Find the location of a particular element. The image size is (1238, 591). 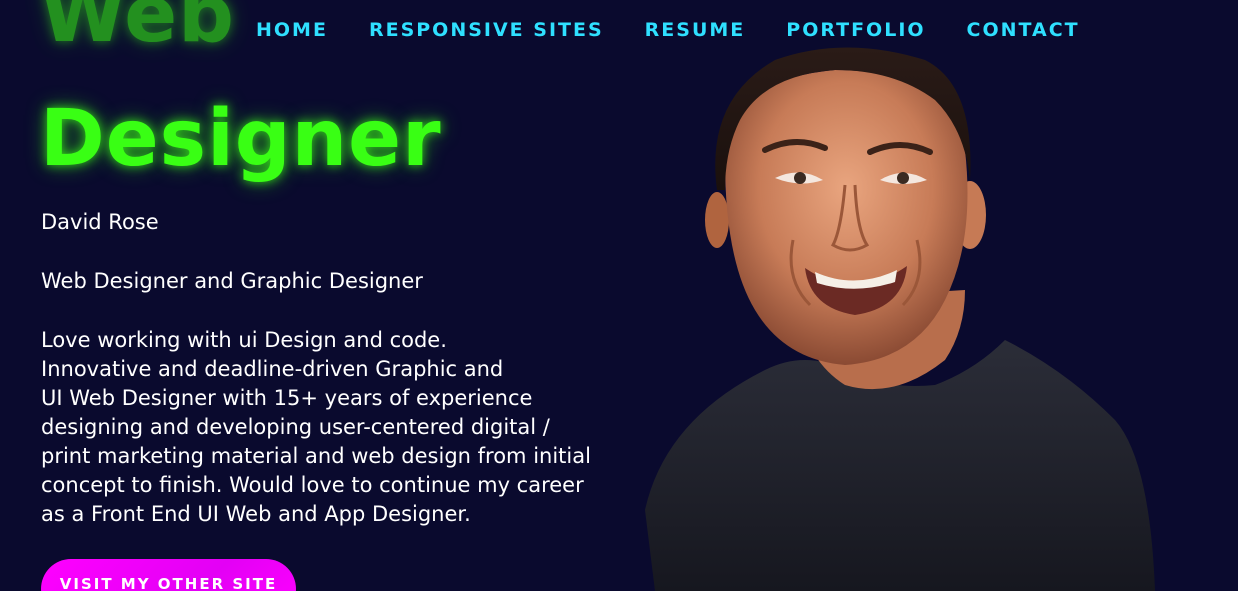

nav-contact-link: CONTACT is located at coordinates (1023, 30).